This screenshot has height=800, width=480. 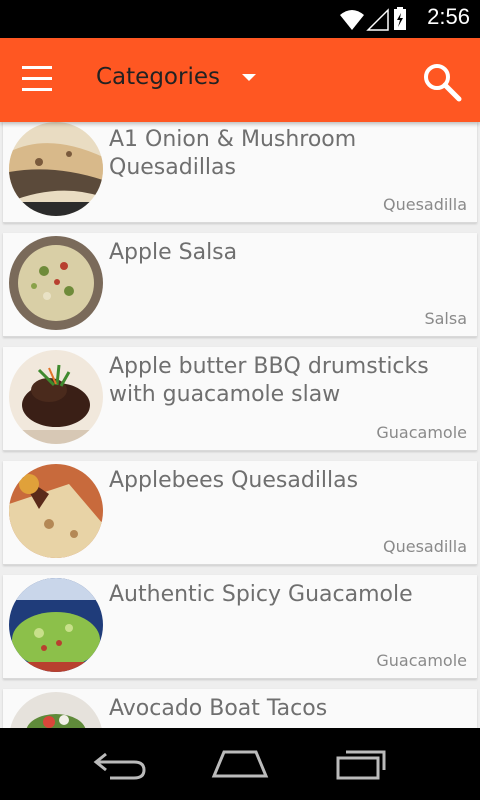 I want to click on menu-icon, so click(x=37, y=67).